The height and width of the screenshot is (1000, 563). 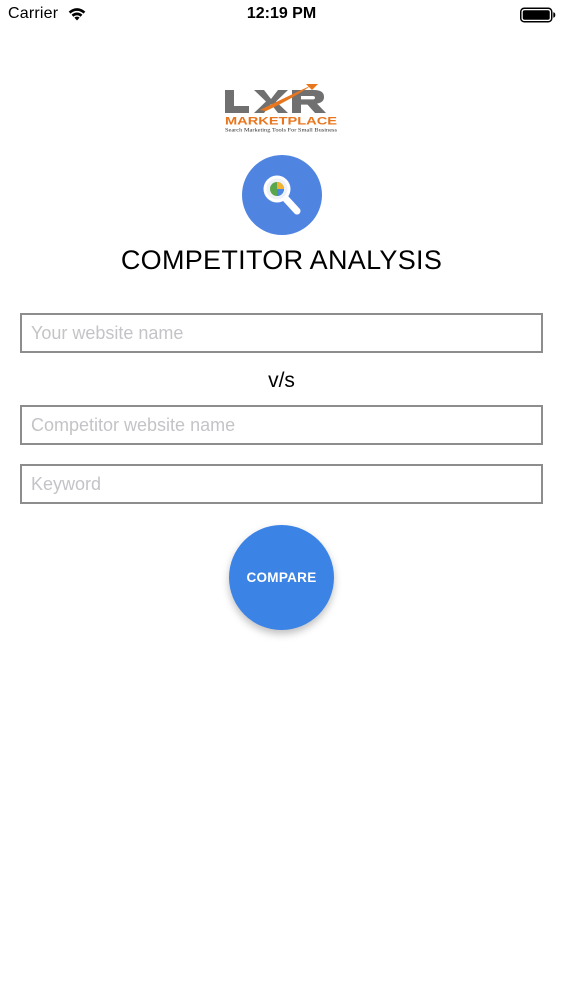 I want to click on status-bar: Carrier 12:19 PM, so click(x=281, y=15).